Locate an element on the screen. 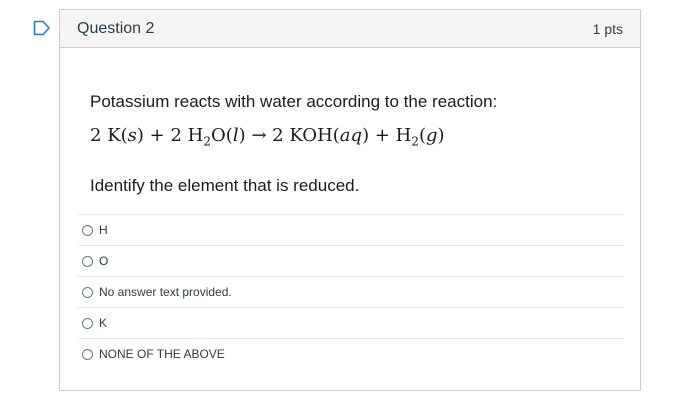 This screenshot has height=403, width=700. chemical-equation: 2 K(s) + 2 H2O(l) → 2 KOH(aq) + H2(g) is located at coordinates (267, 137).